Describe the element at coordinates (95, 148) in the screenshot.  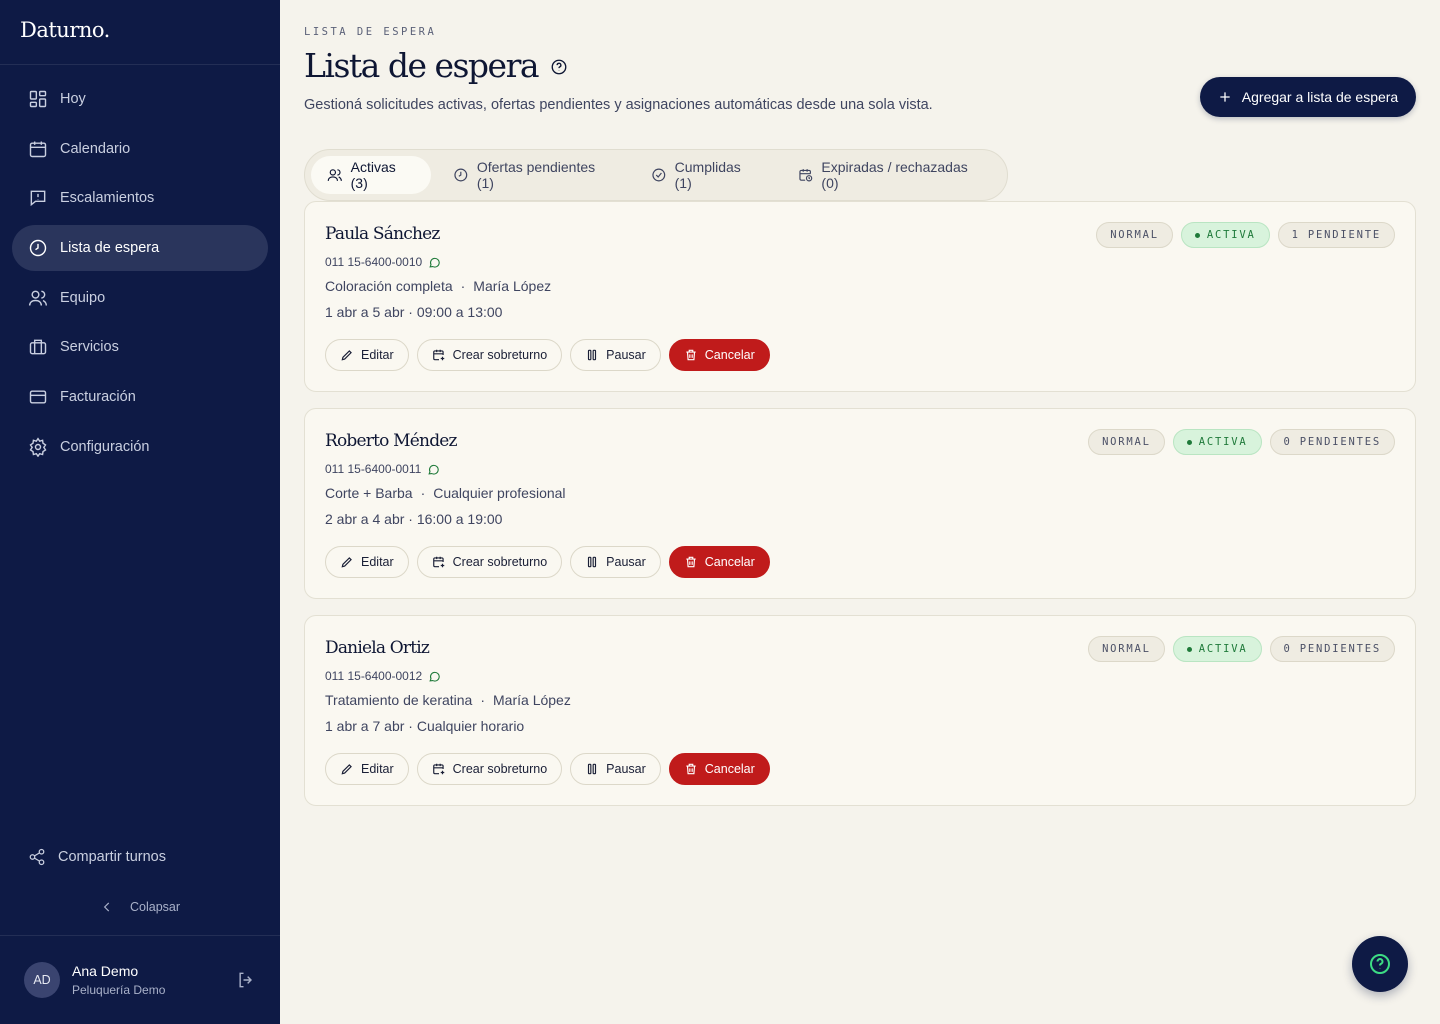
I see `sidebar-item-label: Calendario` at that location.